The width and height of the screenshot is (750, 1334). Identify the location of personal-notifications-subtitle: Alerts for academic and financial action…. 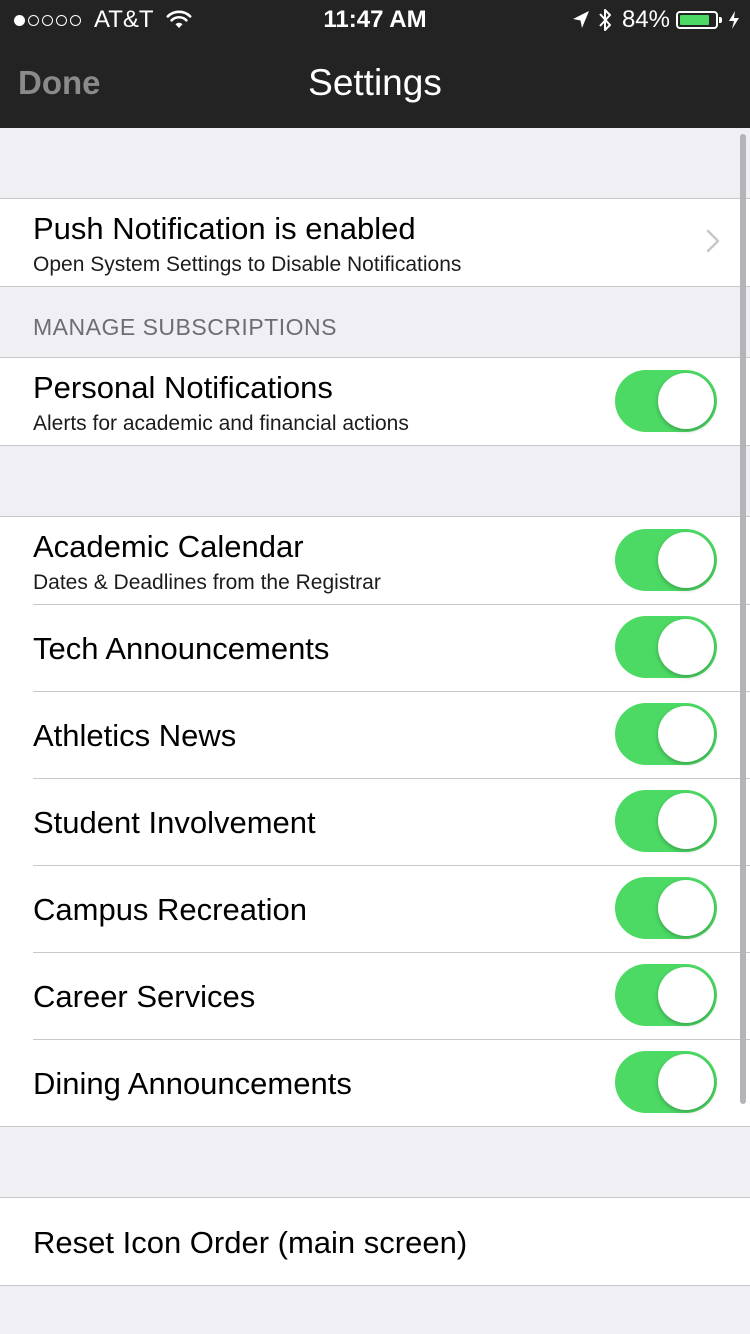
(221, 423).